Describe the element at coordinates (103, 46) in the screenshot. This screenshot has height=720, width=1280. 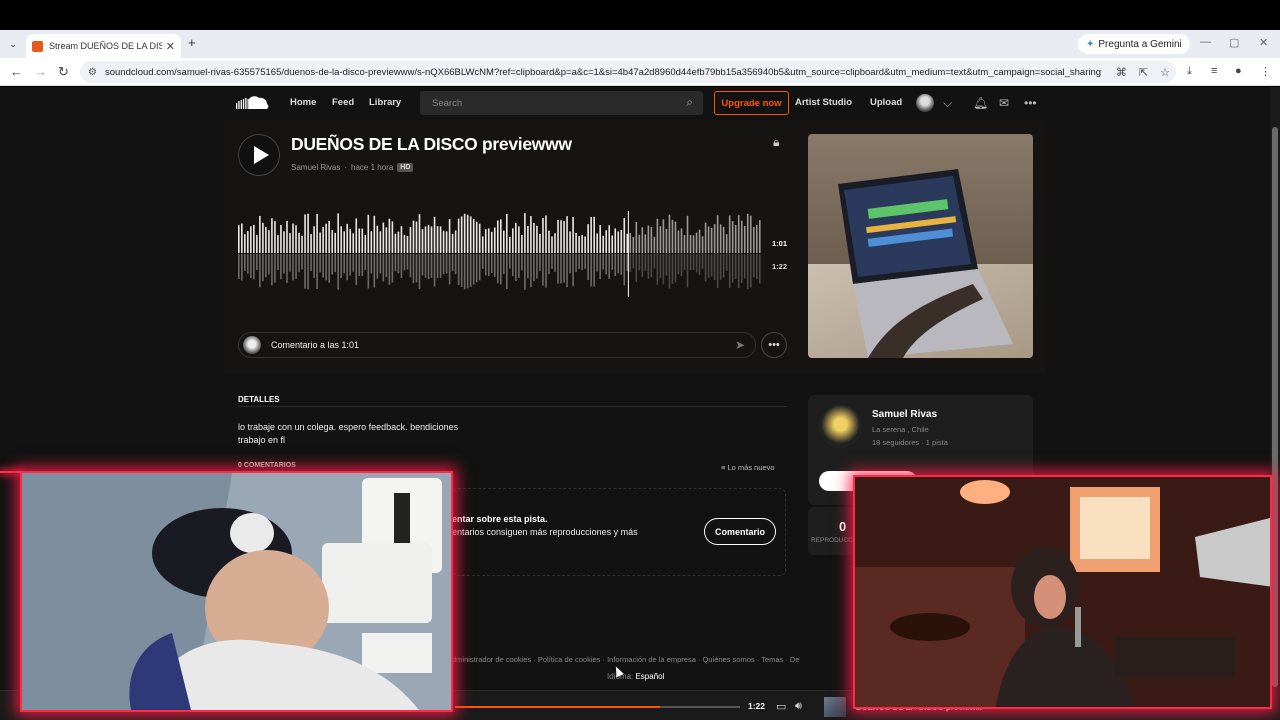
I see `browser-tab: Stream DUEÑOS DE LA DISCO p ✕` at that location.